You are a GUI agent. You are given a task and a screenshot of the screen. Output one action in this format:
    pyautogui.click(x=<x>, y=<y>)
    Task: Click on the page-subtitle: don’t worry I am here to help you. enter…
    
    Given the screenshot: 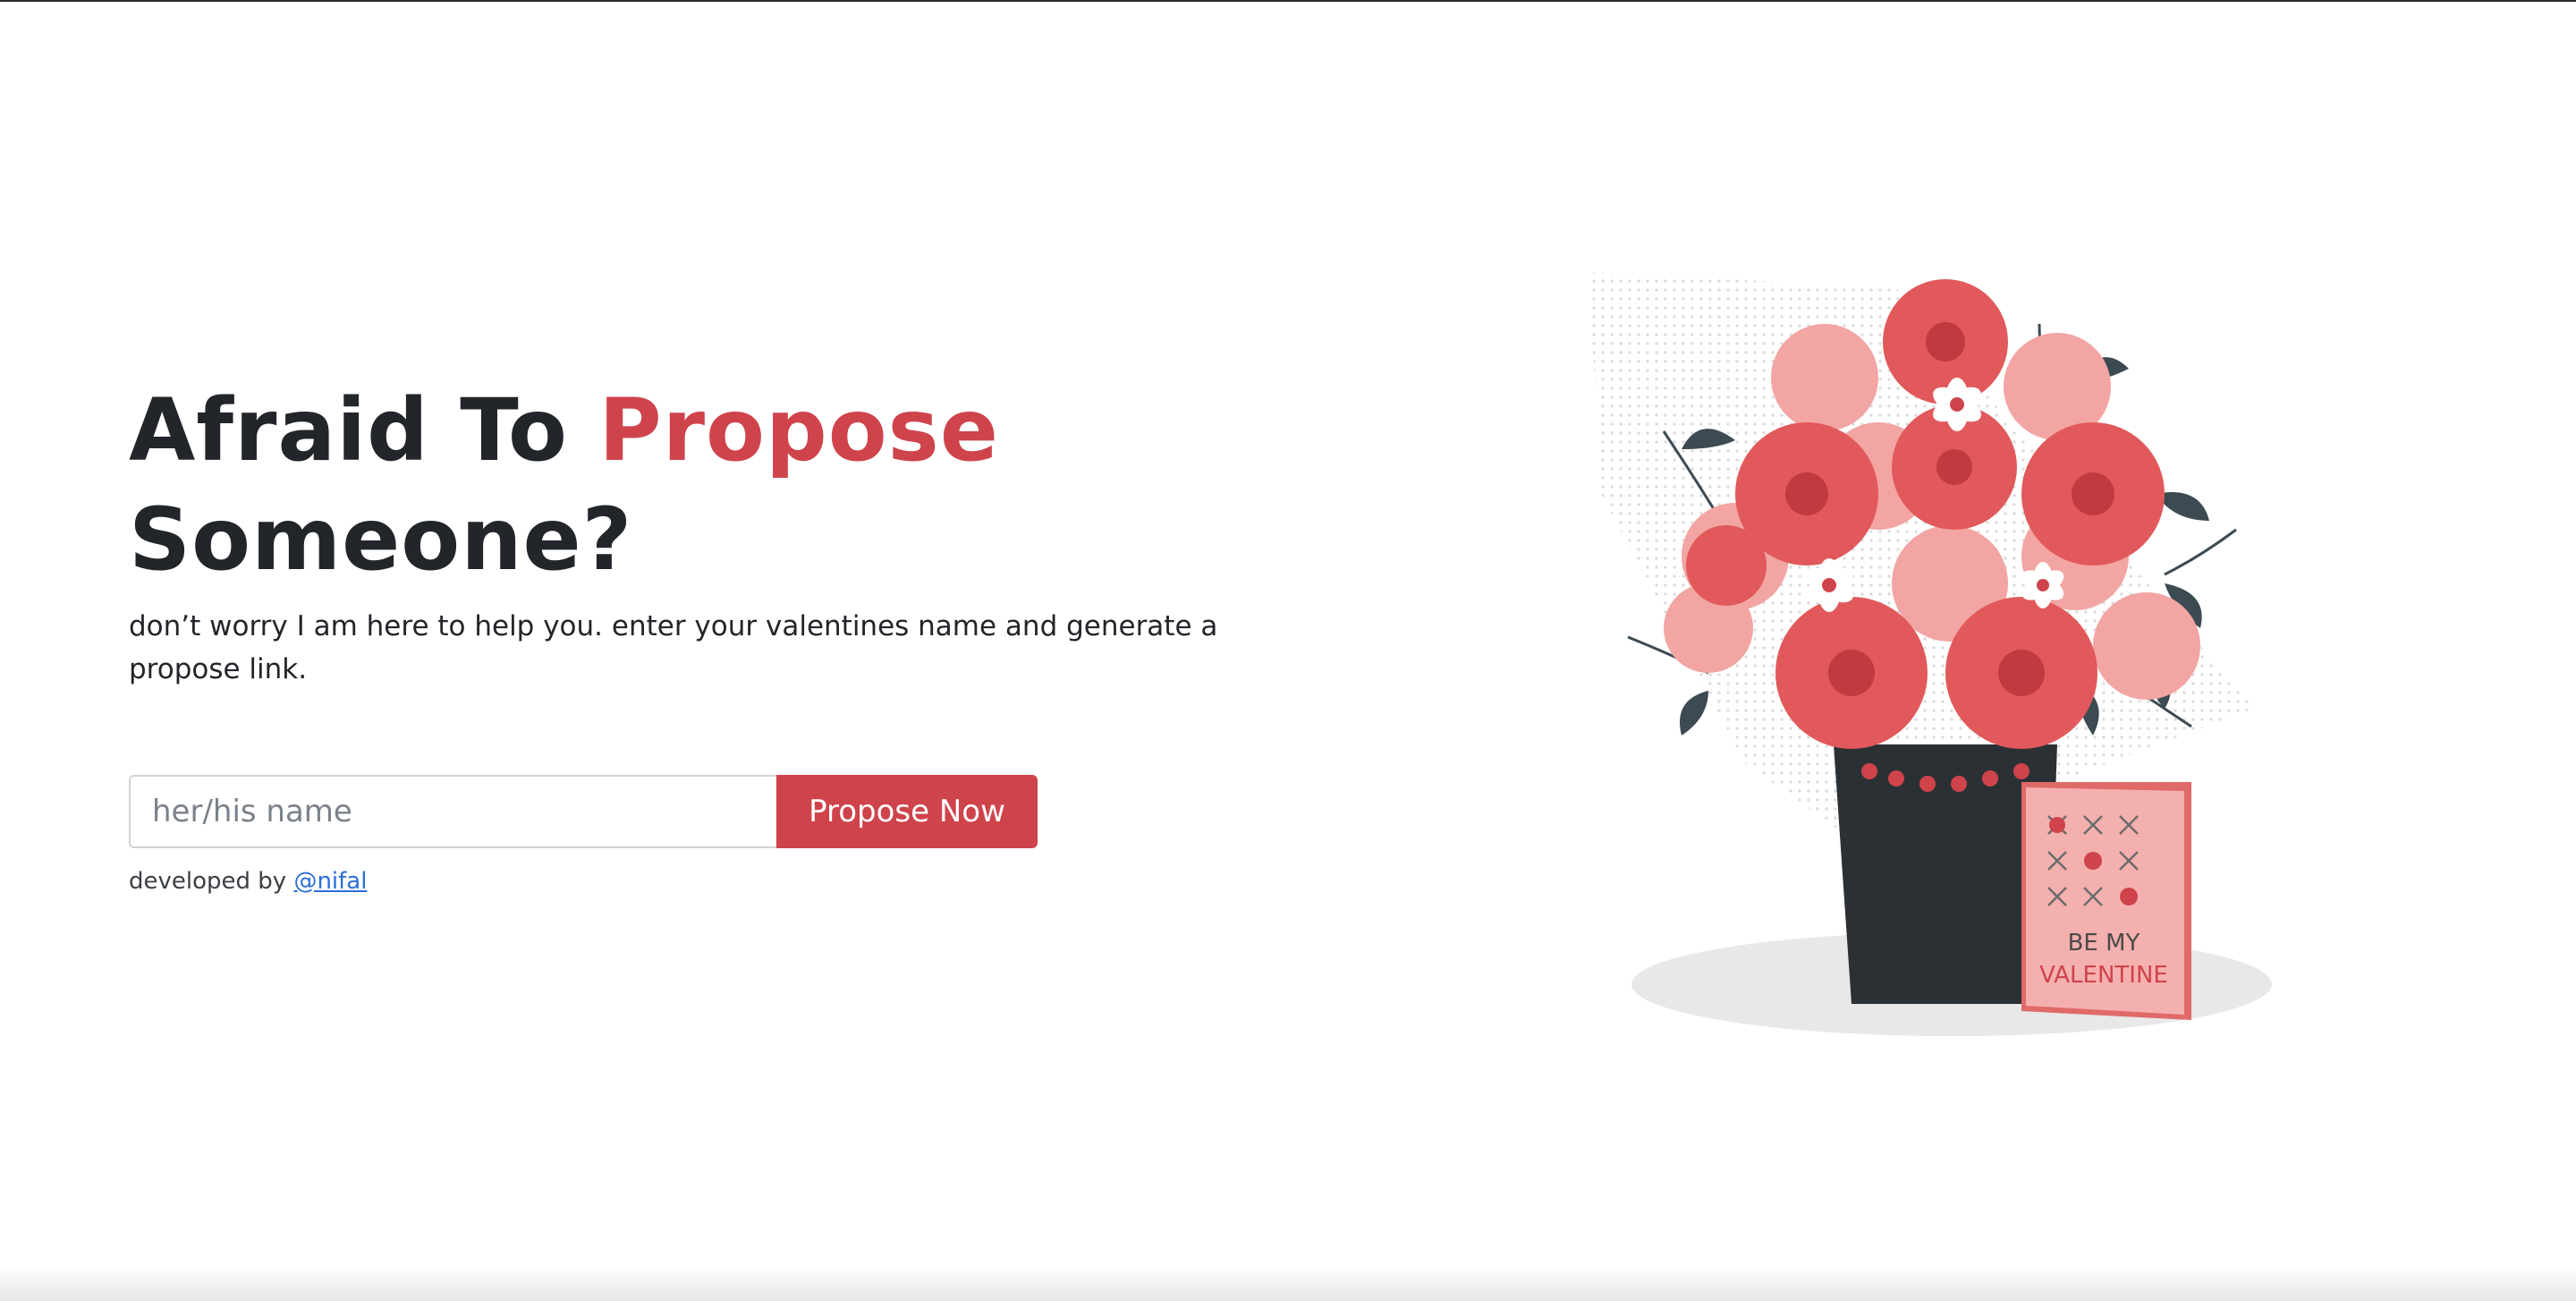 What is the action you would take?
    pyautogui.click(x=673, y=647)
    